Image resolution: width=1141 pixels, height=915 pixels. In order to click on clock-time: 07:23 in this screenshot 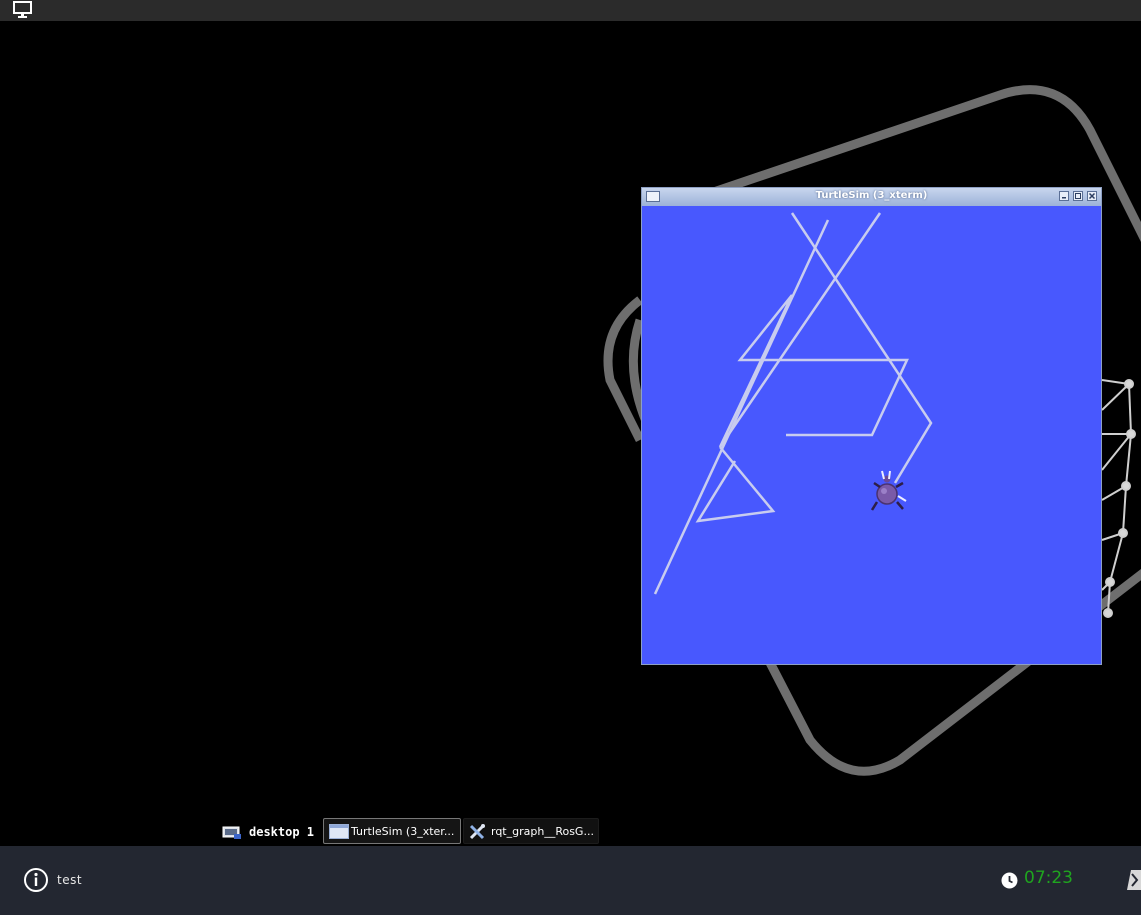, I will do `click(1048, 878)`.